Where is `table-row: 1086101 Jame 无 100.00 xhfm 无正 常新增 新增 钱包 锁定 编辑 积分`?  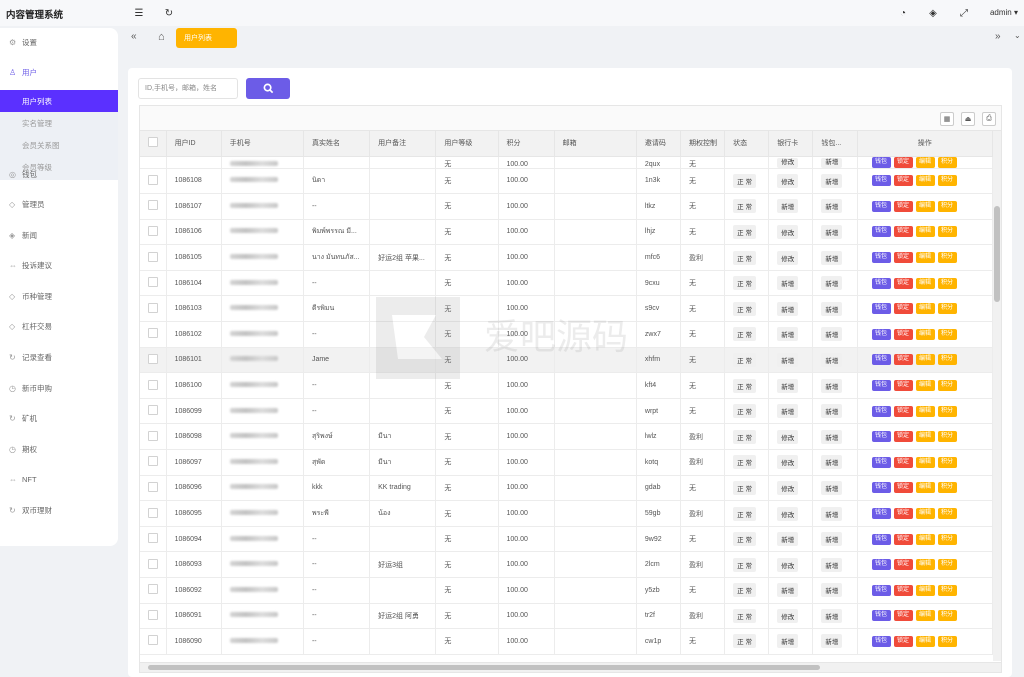
table-row: 1086101 Jame 无 100.00 xhfm 无正 常新增 新增 钱包 锁定 编辑 积分 is located at coordinates (567, 360).